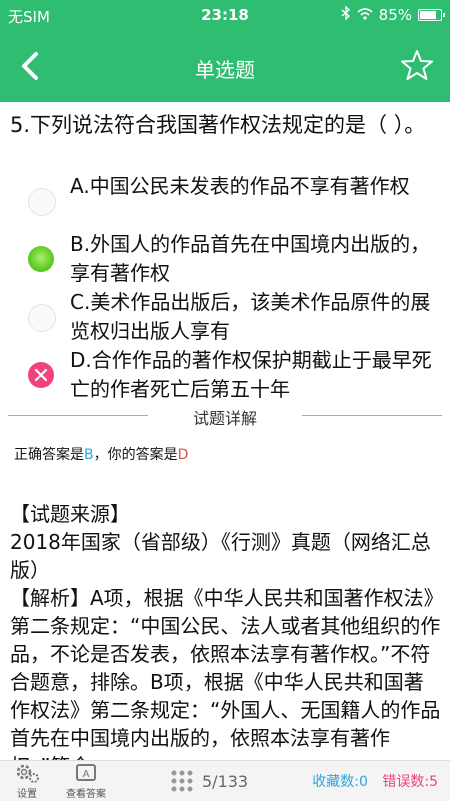 The height and width of the screenshot is (801, 450). I want to click on detail-divider: 试题详解, so click(225, 420).